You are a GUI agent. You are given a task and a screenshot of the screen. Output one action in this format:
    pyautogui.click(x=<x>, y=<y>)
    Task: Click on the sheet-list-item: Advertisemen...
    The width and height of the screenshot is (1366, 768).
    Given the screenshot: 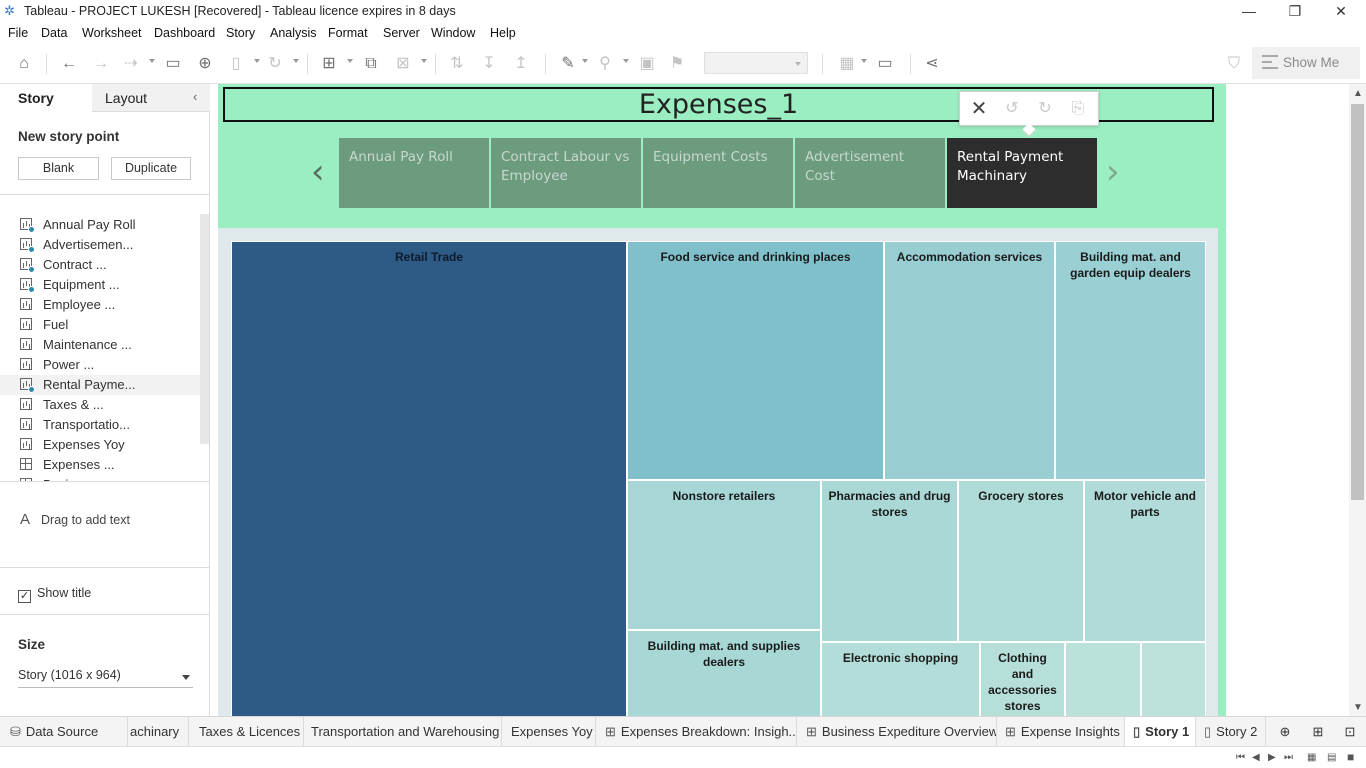 What is the action you would take?
    pyautogui.click(x=100, y=245)
    